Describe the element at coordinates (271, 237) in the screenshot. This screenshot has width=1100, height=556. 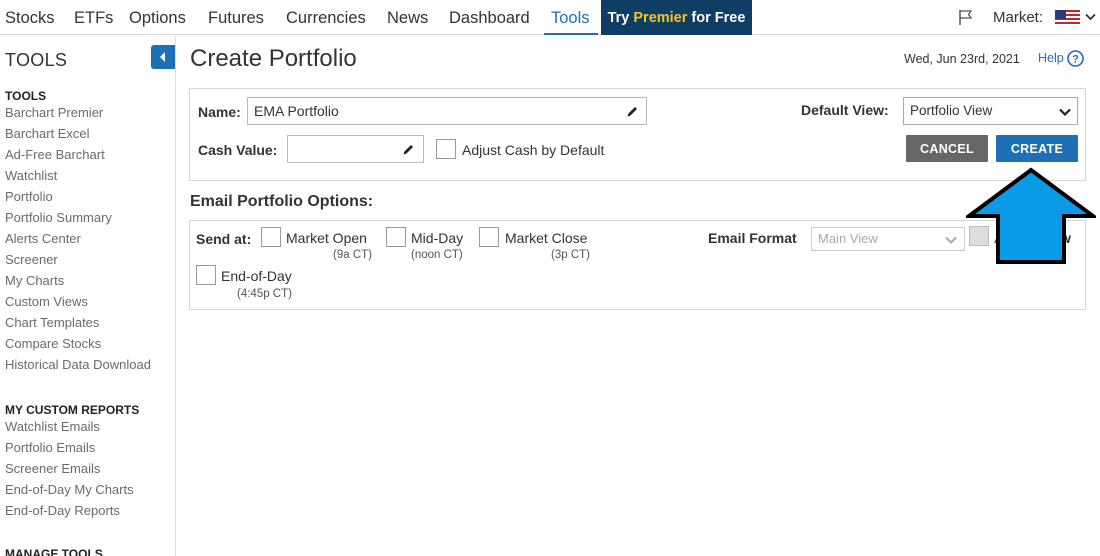
I see `market-open-checkbox` at that location.